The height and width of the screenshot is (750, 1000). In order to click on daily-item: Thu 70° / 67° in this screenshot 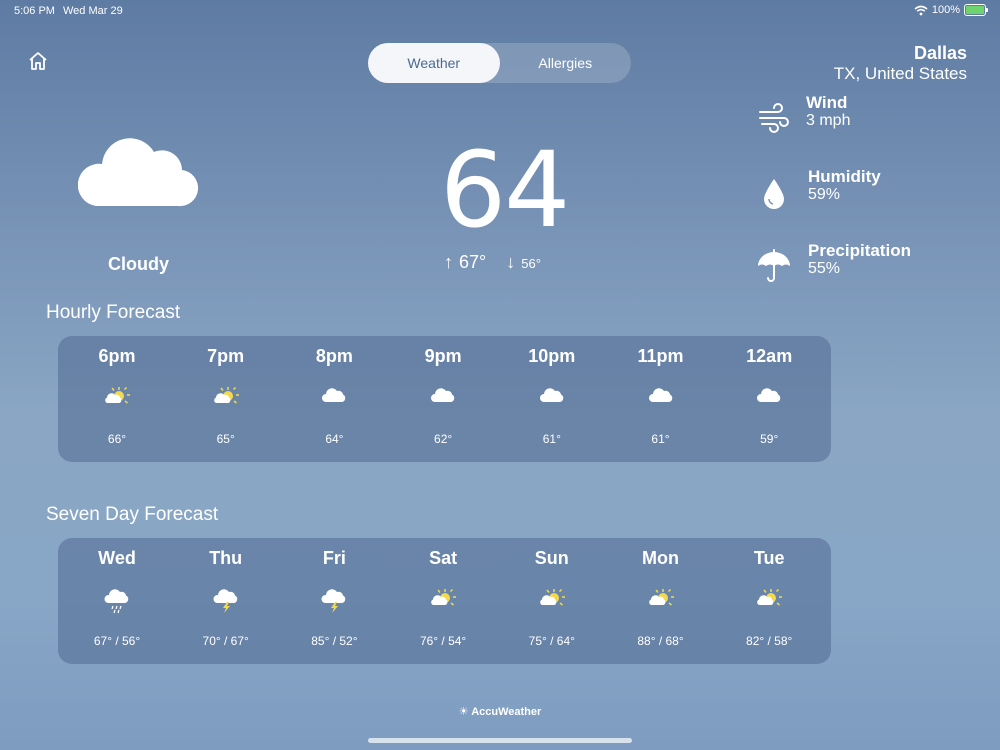, I will do `click(226, 598)`.